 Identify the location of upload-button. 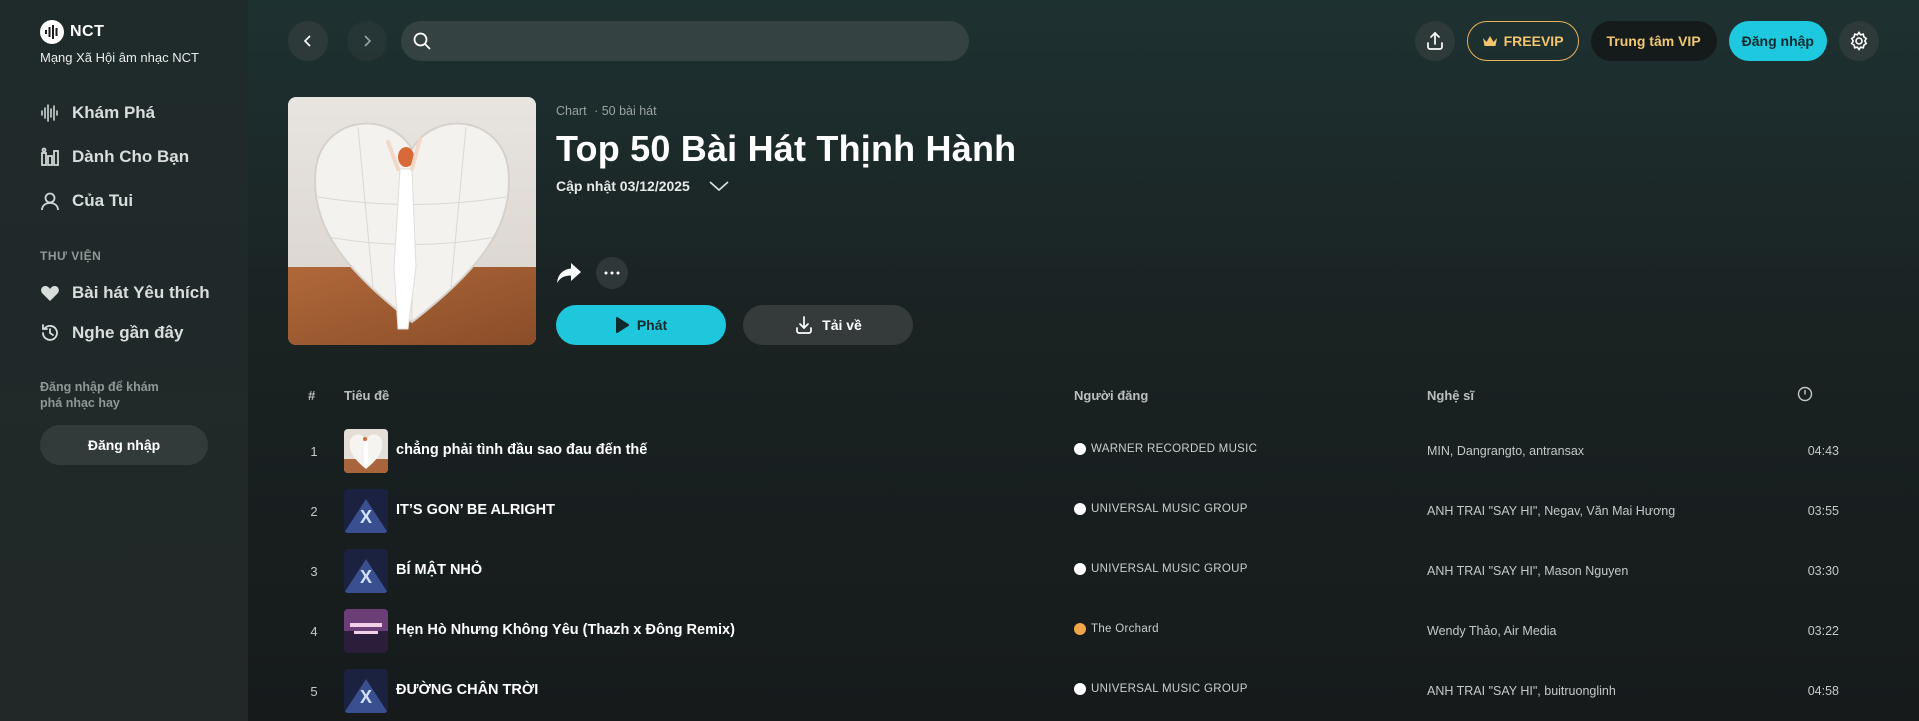
(1434, 40).